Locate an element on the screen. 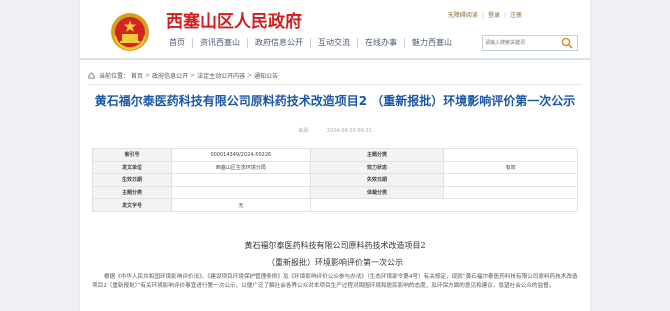 The width and height of the screenshot is (670, 311). table-row: 生效日期 失效日期 is located at coordinates (335, 180).